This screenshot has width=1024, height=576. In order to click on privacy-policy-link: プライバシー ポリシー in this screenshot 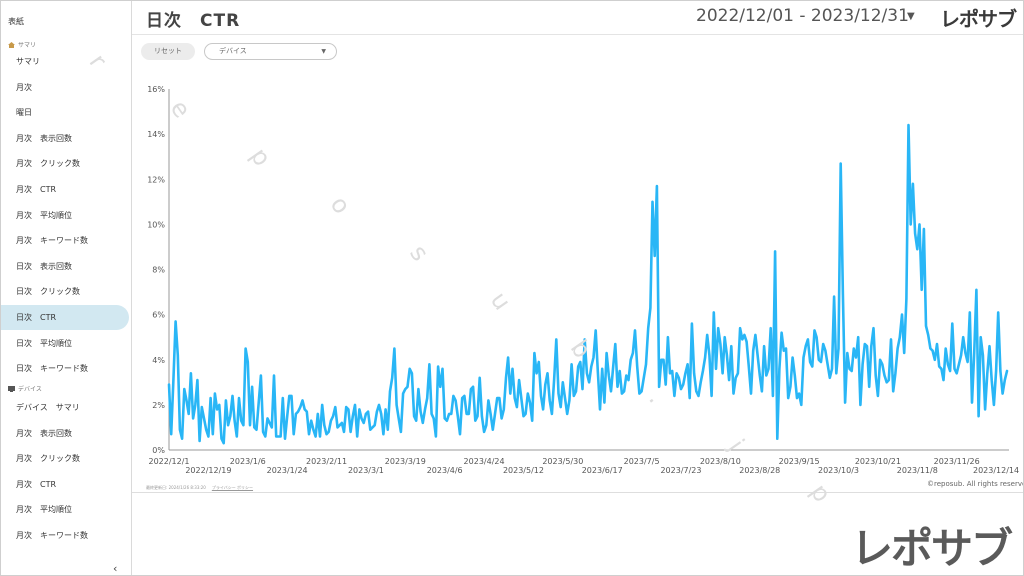, I will do `click(232, 487)`.